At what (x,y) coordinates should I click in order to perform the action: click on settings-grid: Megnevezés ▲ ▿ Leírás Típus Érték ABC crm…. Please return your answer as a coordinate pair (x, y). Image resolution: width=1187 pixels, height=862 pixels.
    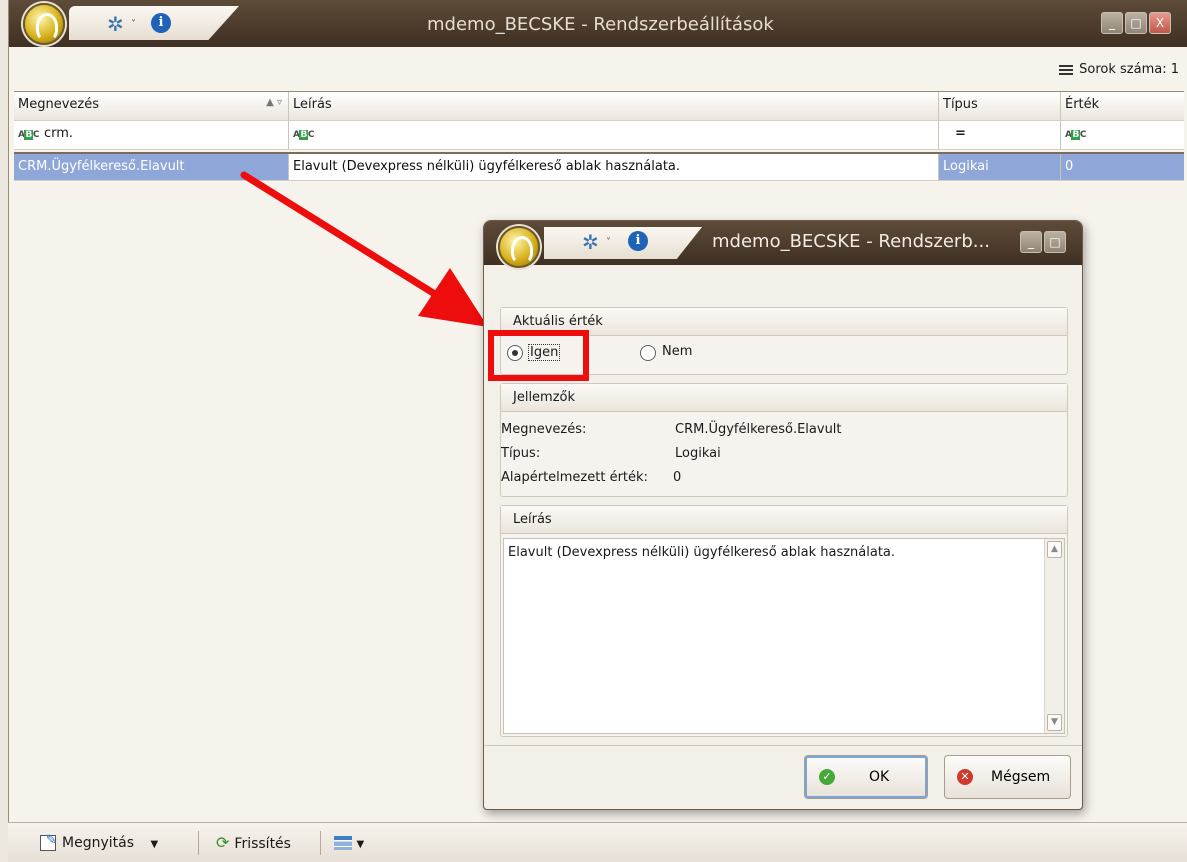
    Looking at the image, I should click on (599, 136).